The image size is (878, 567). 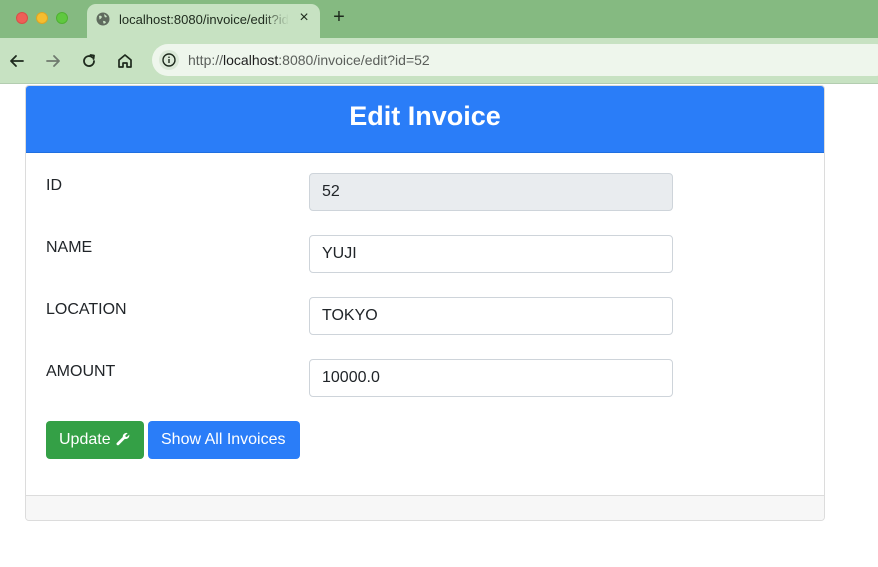 What do you see at coordinates (103, 19) in the screenshot?
I see `globe-icon` at bounding box center [103, 19].